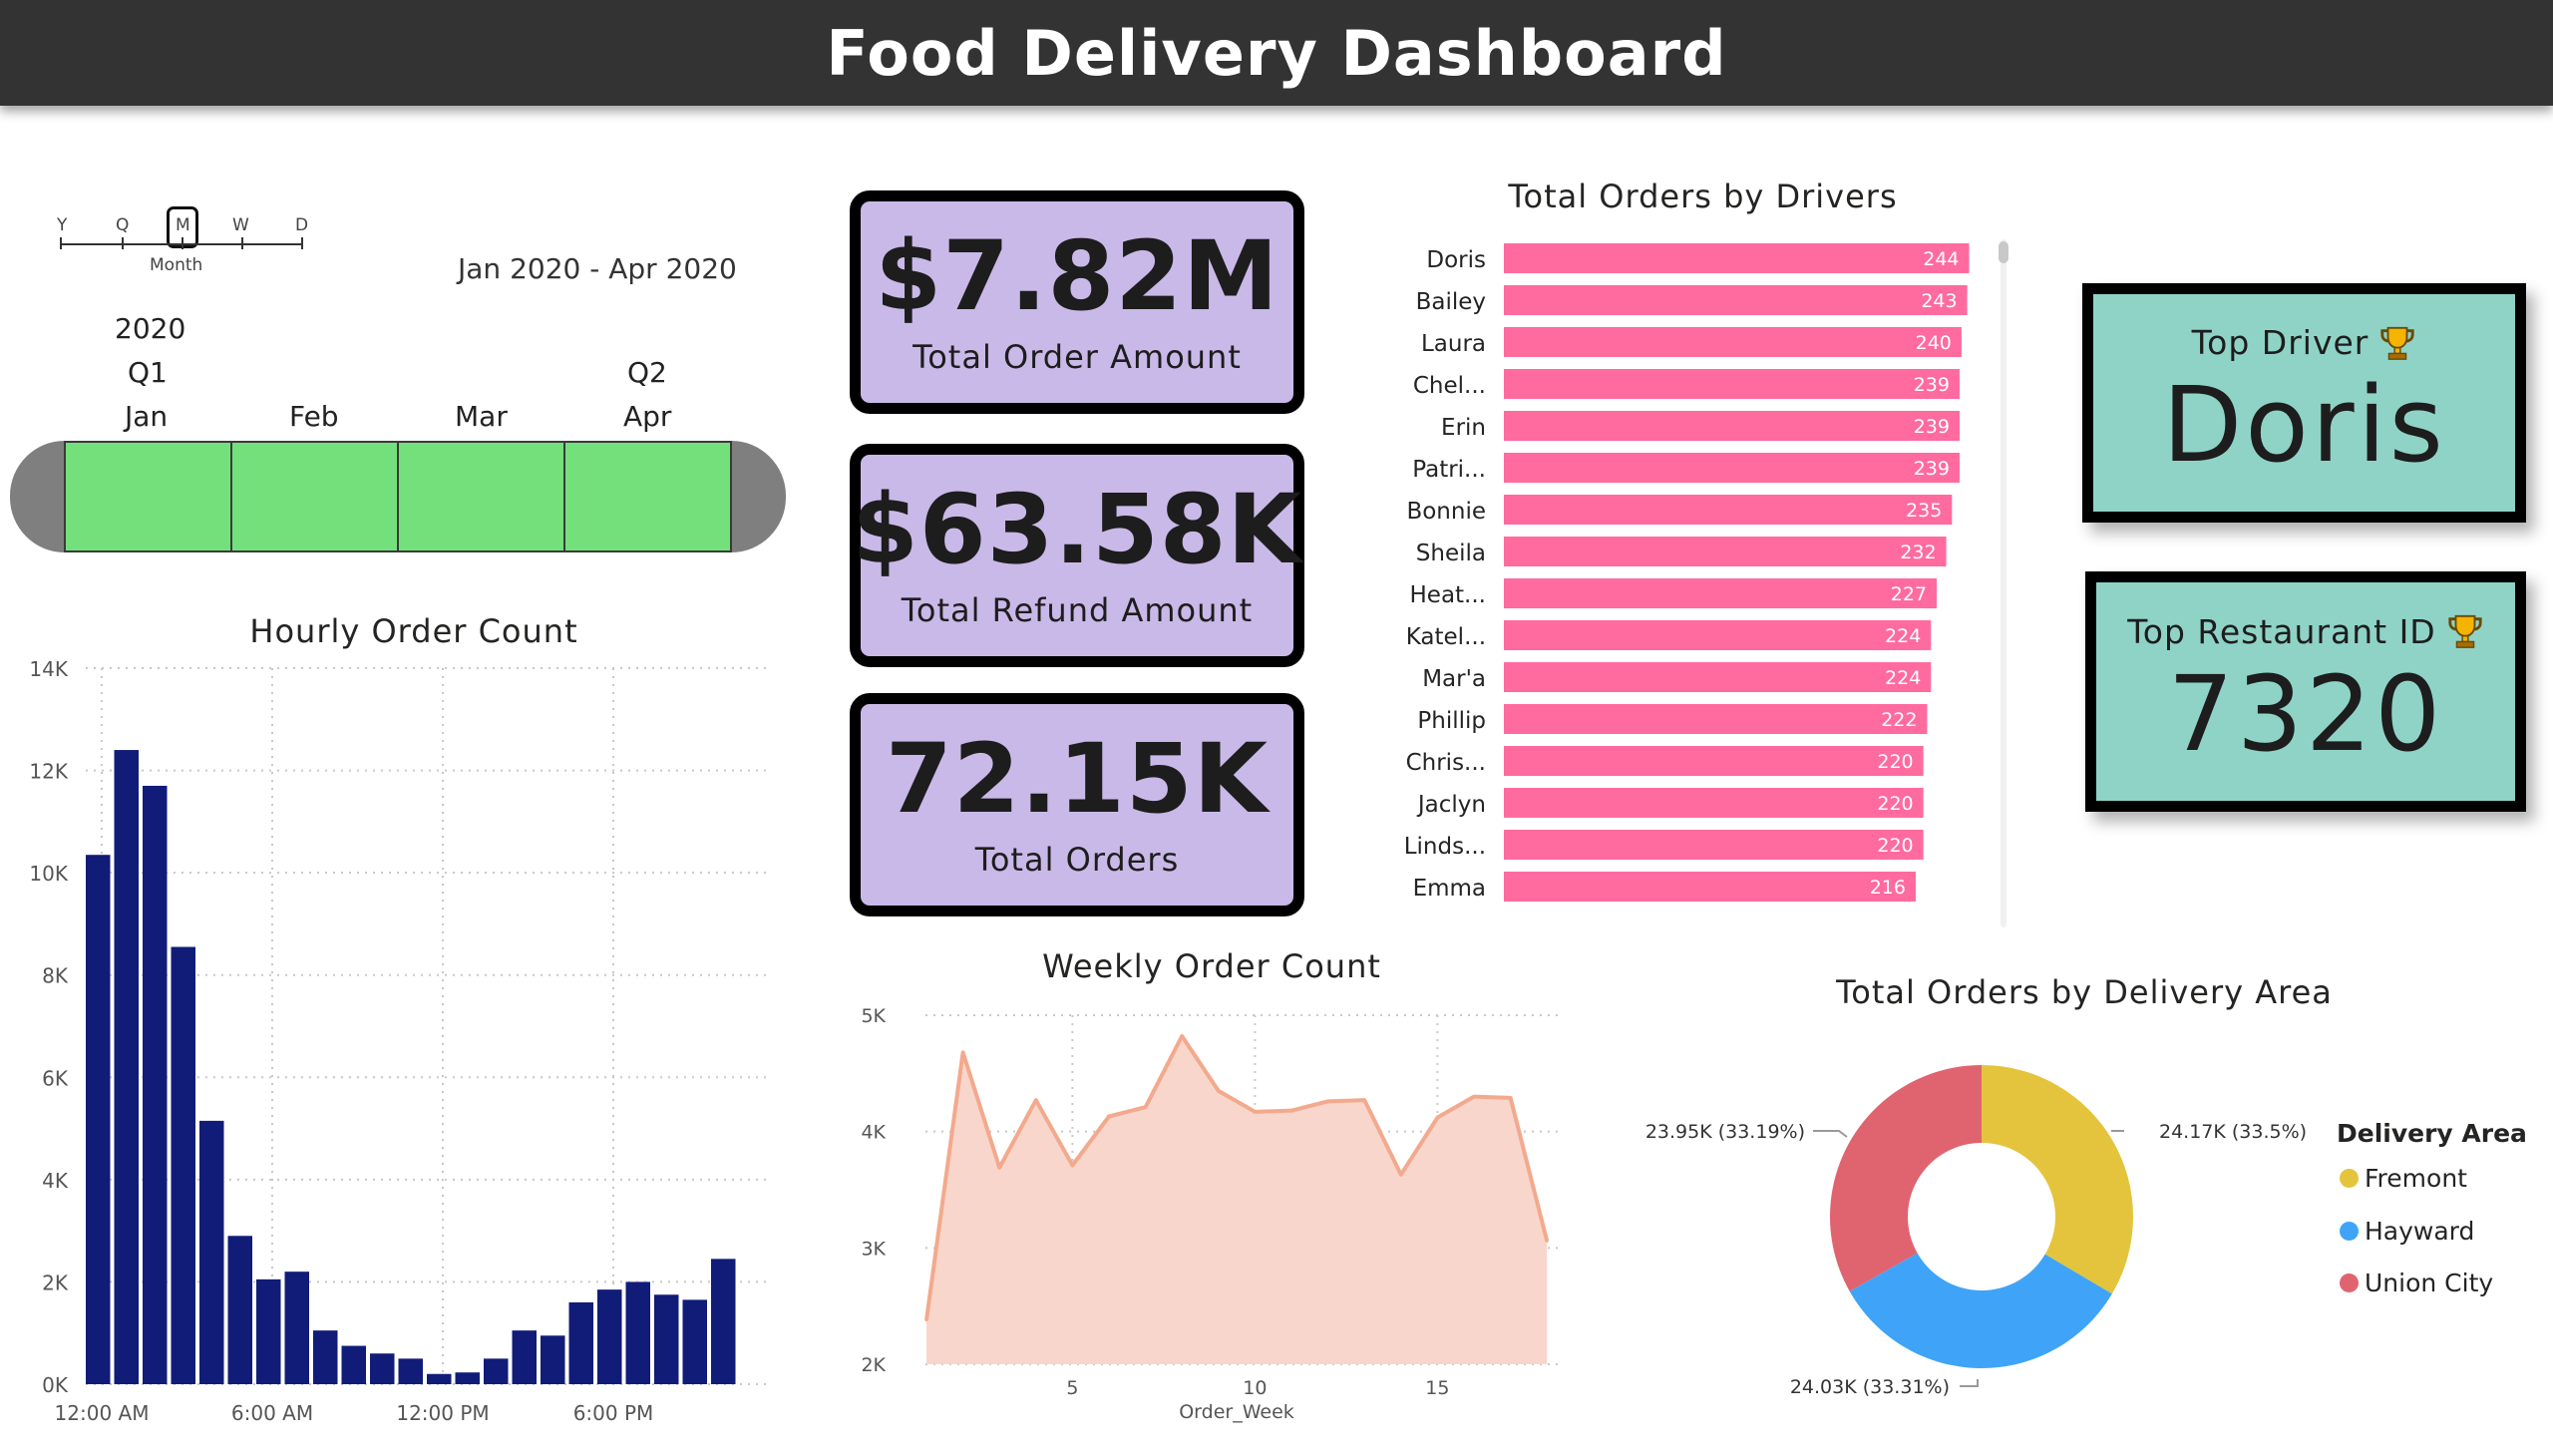 This screenshot has width=2553, height=1456. I want to click on legend-dot, so click(2350, 1283).